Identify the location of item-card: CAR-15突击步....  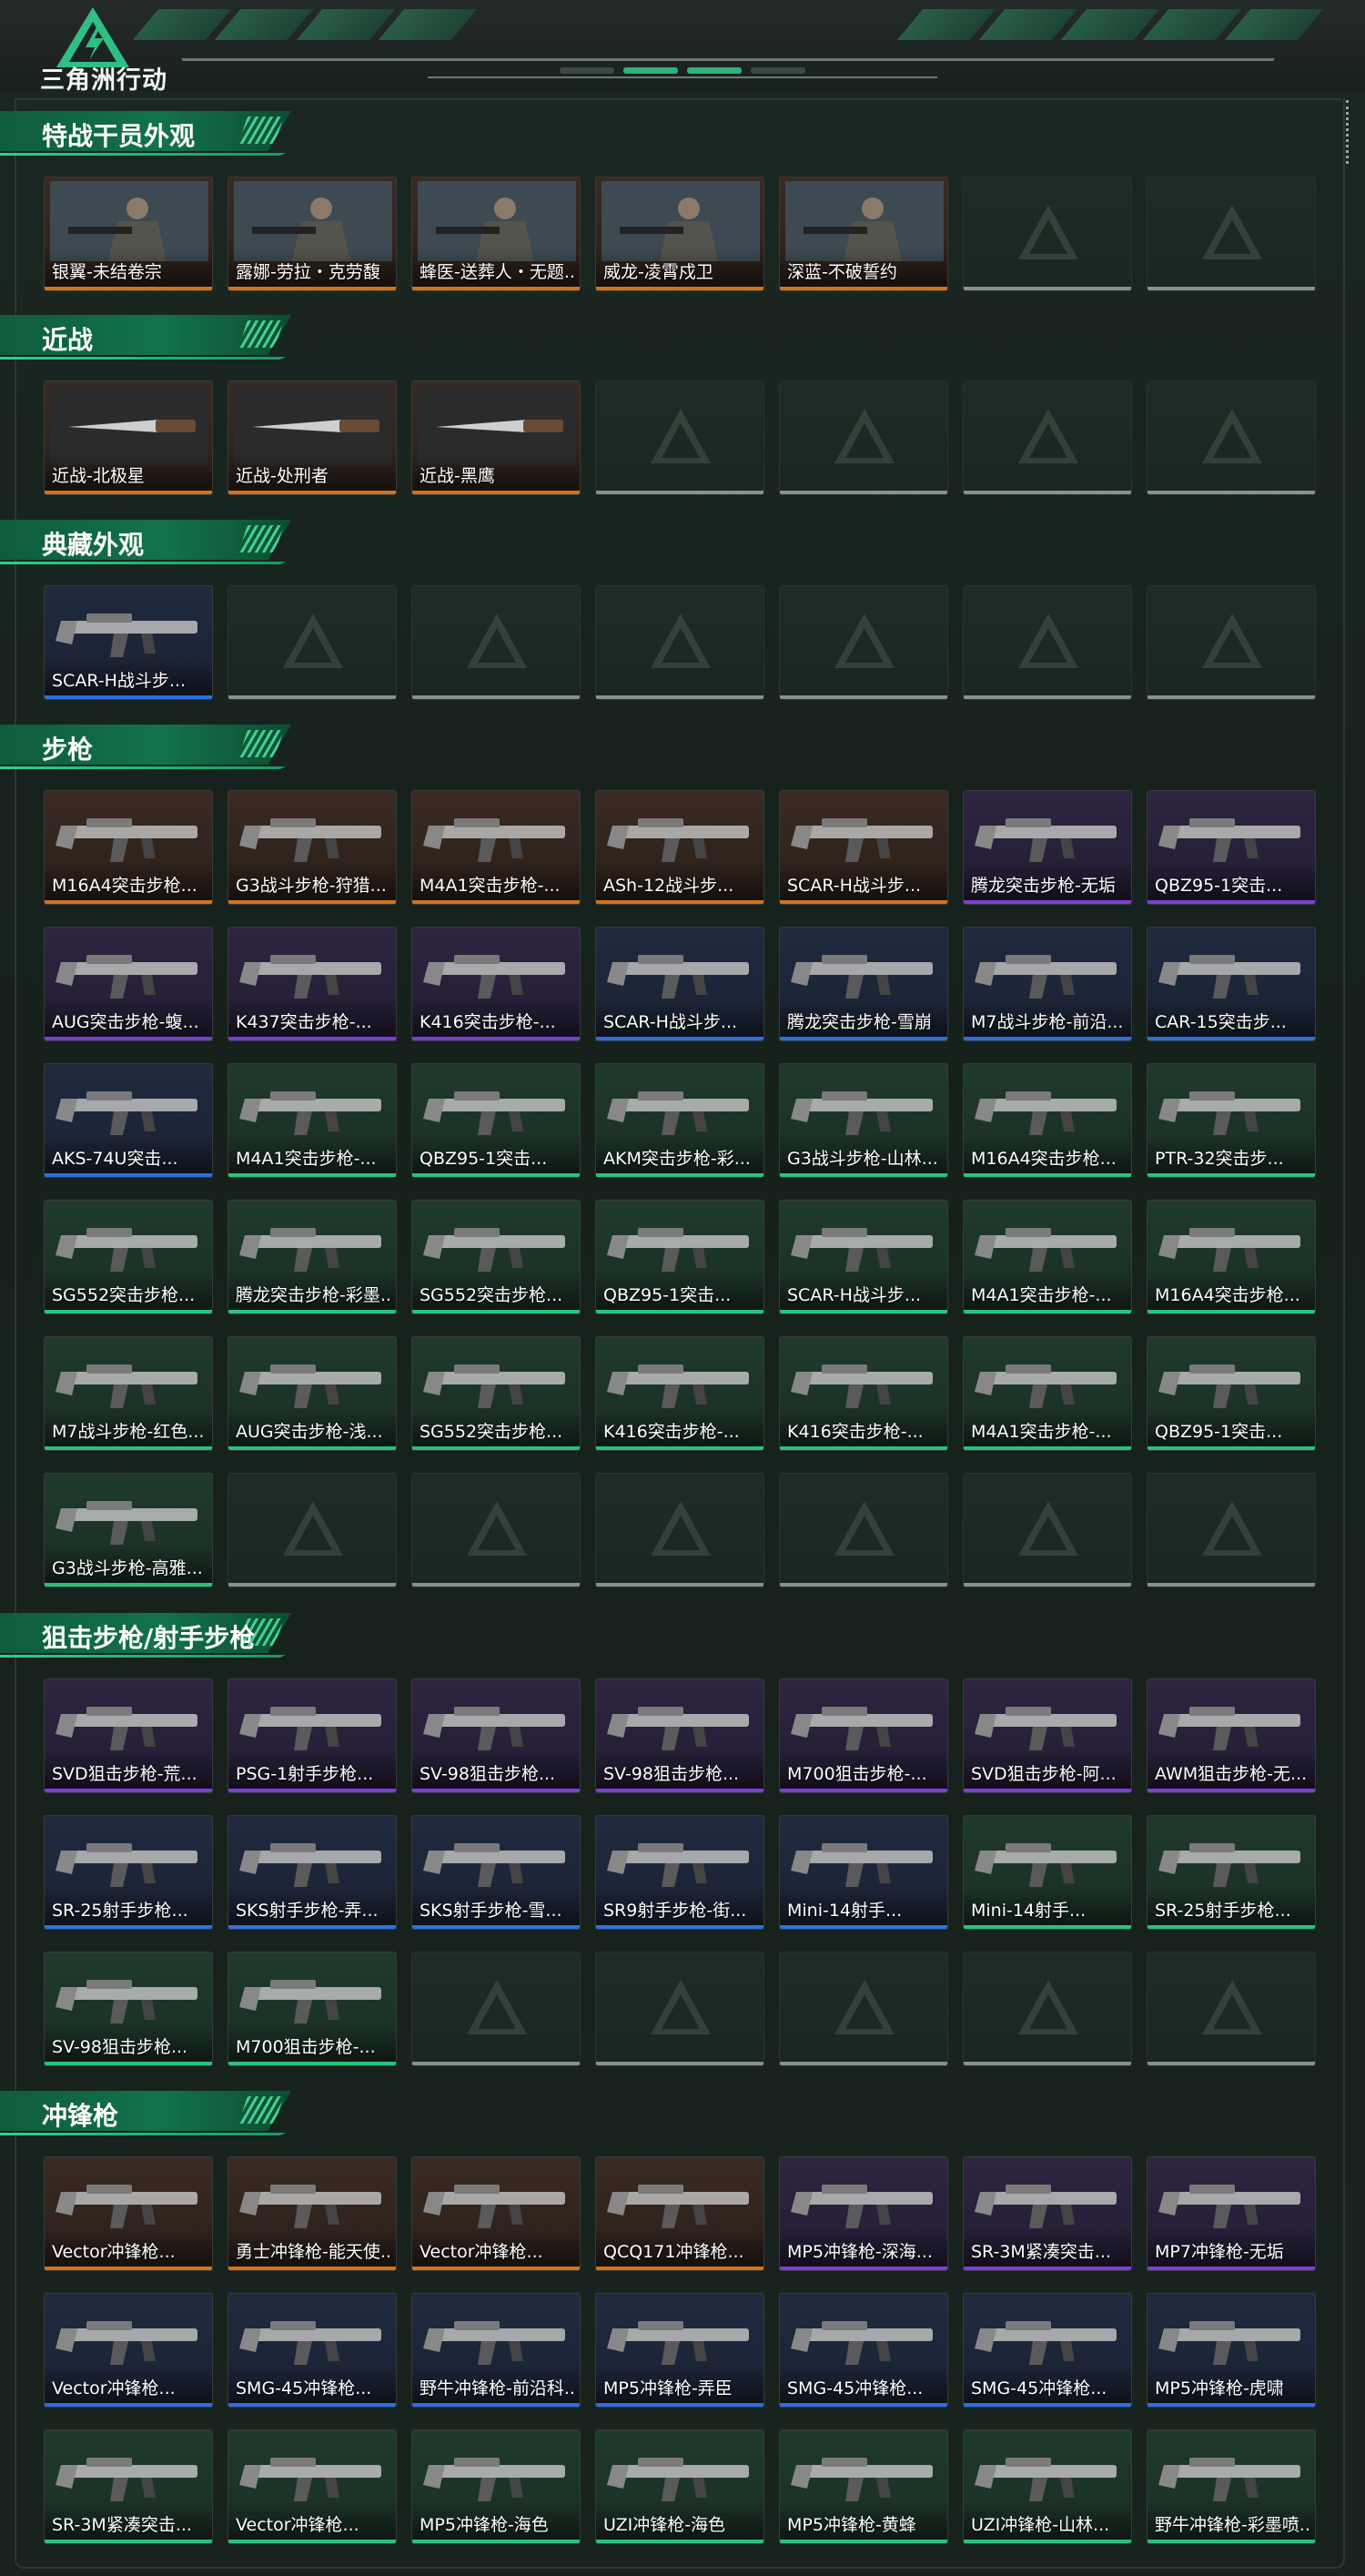
(1231, 984).